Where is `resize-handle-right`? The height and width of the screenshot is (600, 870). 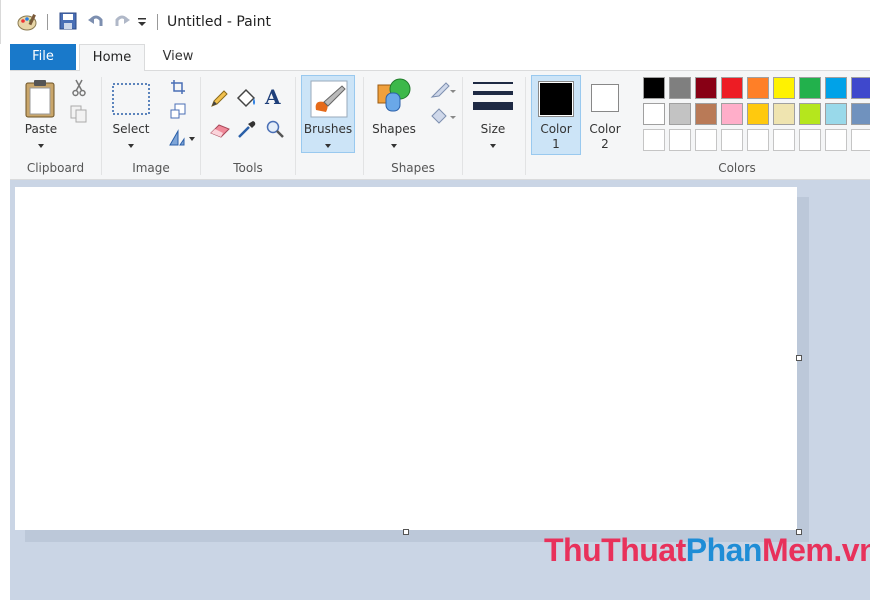
resize-handle-right is located at coordinates (799, 358).